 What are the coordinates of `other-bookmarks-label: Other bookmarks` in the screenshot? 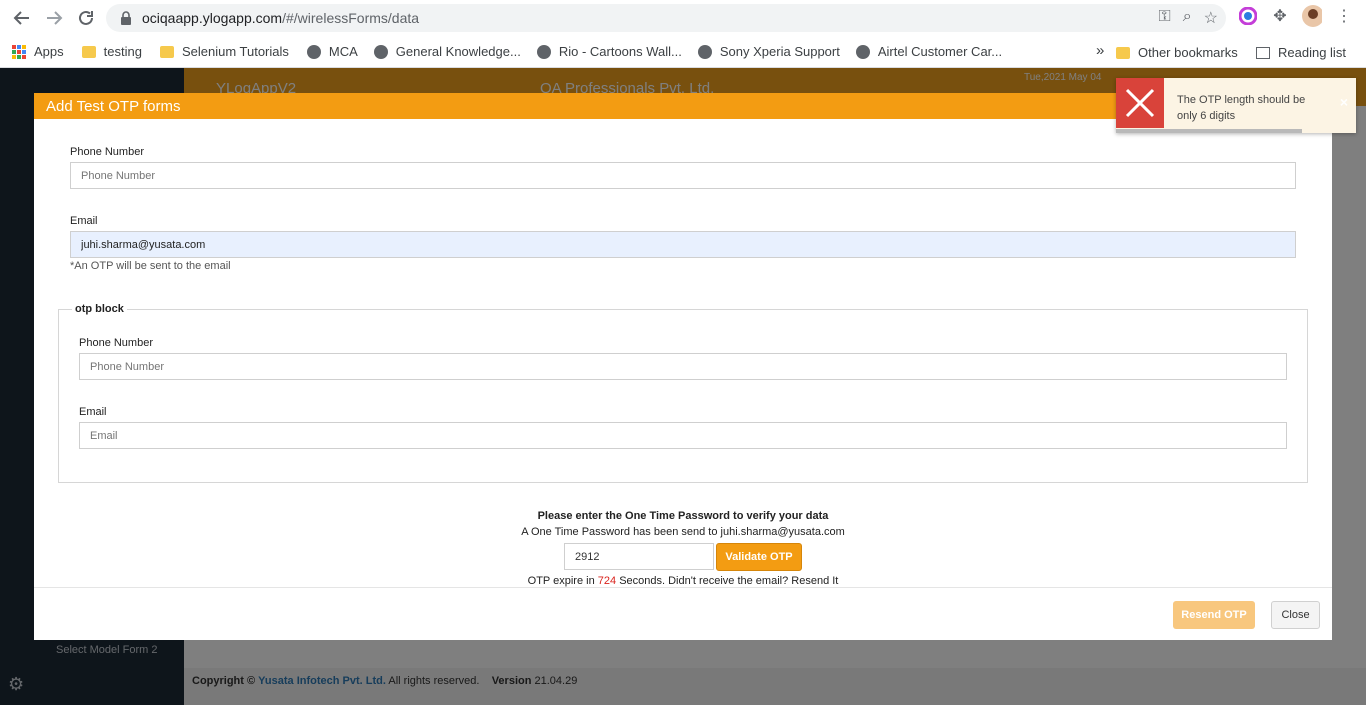 It's located at (1188, 52).